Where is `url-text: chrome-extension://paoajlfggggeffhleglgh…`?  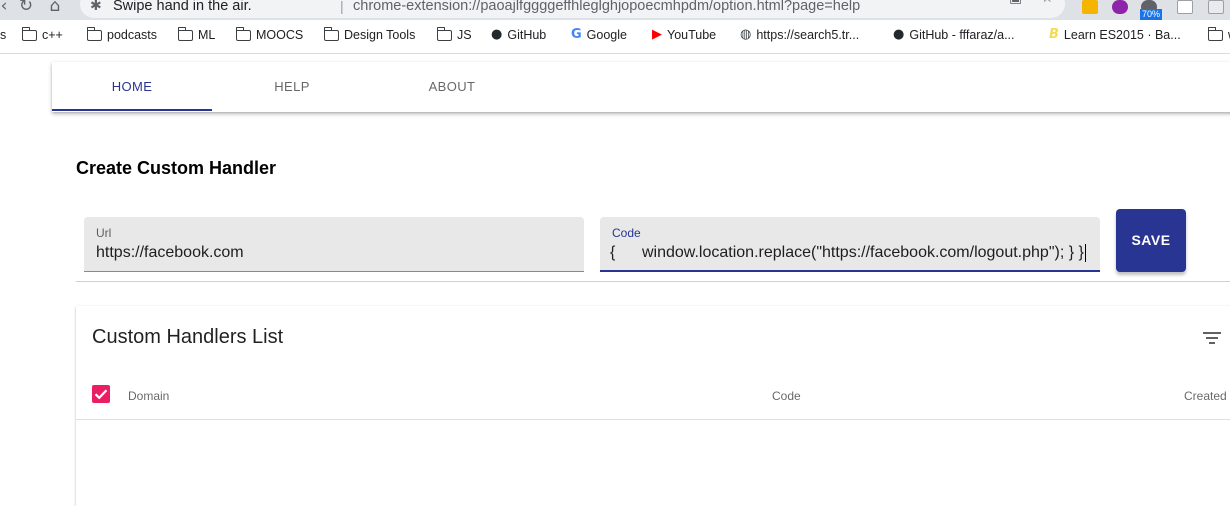
url-text: chrome-extension://paoajlfggggeffhleglgh… is located at coordinates (606, 7).